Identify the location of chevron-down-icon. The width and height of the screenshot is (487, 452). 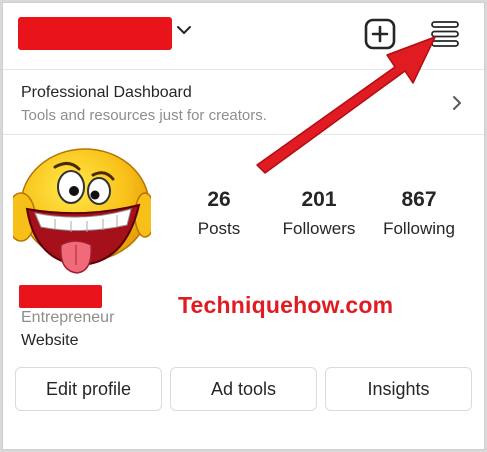
(184, 30).